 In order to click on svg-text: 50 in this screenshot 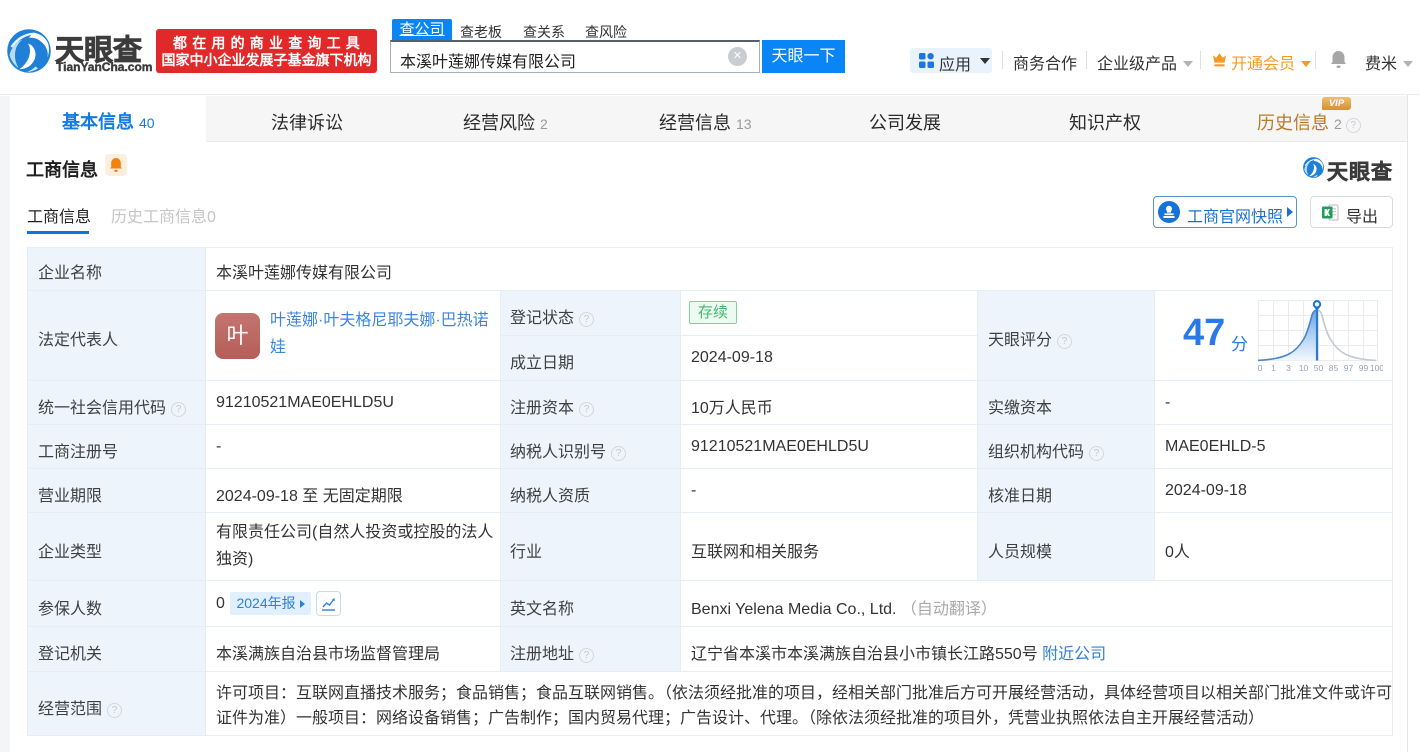, I will do `click(1319, 368)`.